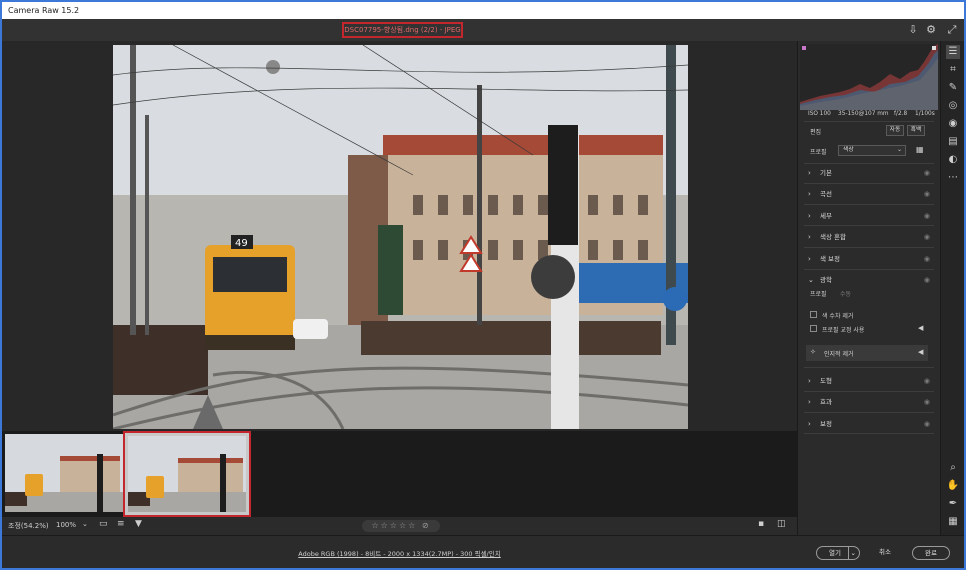 The height and width of the screenshot is (570, 966). What do you see at coordinates (813, 352) in the screenshot?
I see `sparkle-icon: ✧` at bounding box center [813, 352].